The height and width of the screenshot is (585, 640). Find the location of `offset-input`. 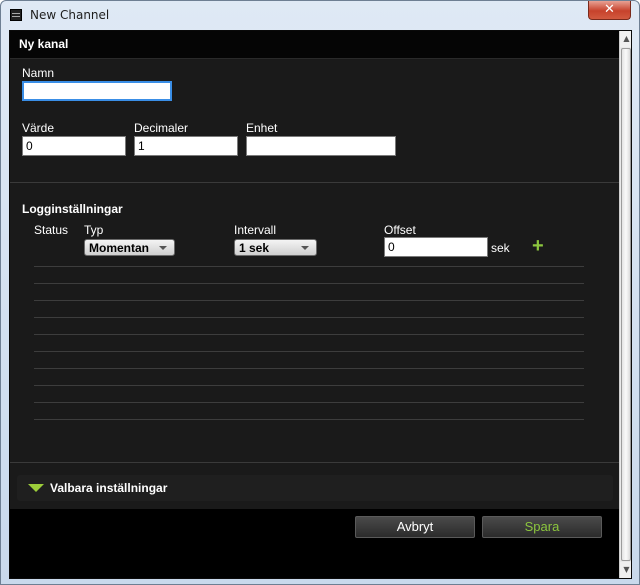

offset-input is located at coordinates (436, 247).